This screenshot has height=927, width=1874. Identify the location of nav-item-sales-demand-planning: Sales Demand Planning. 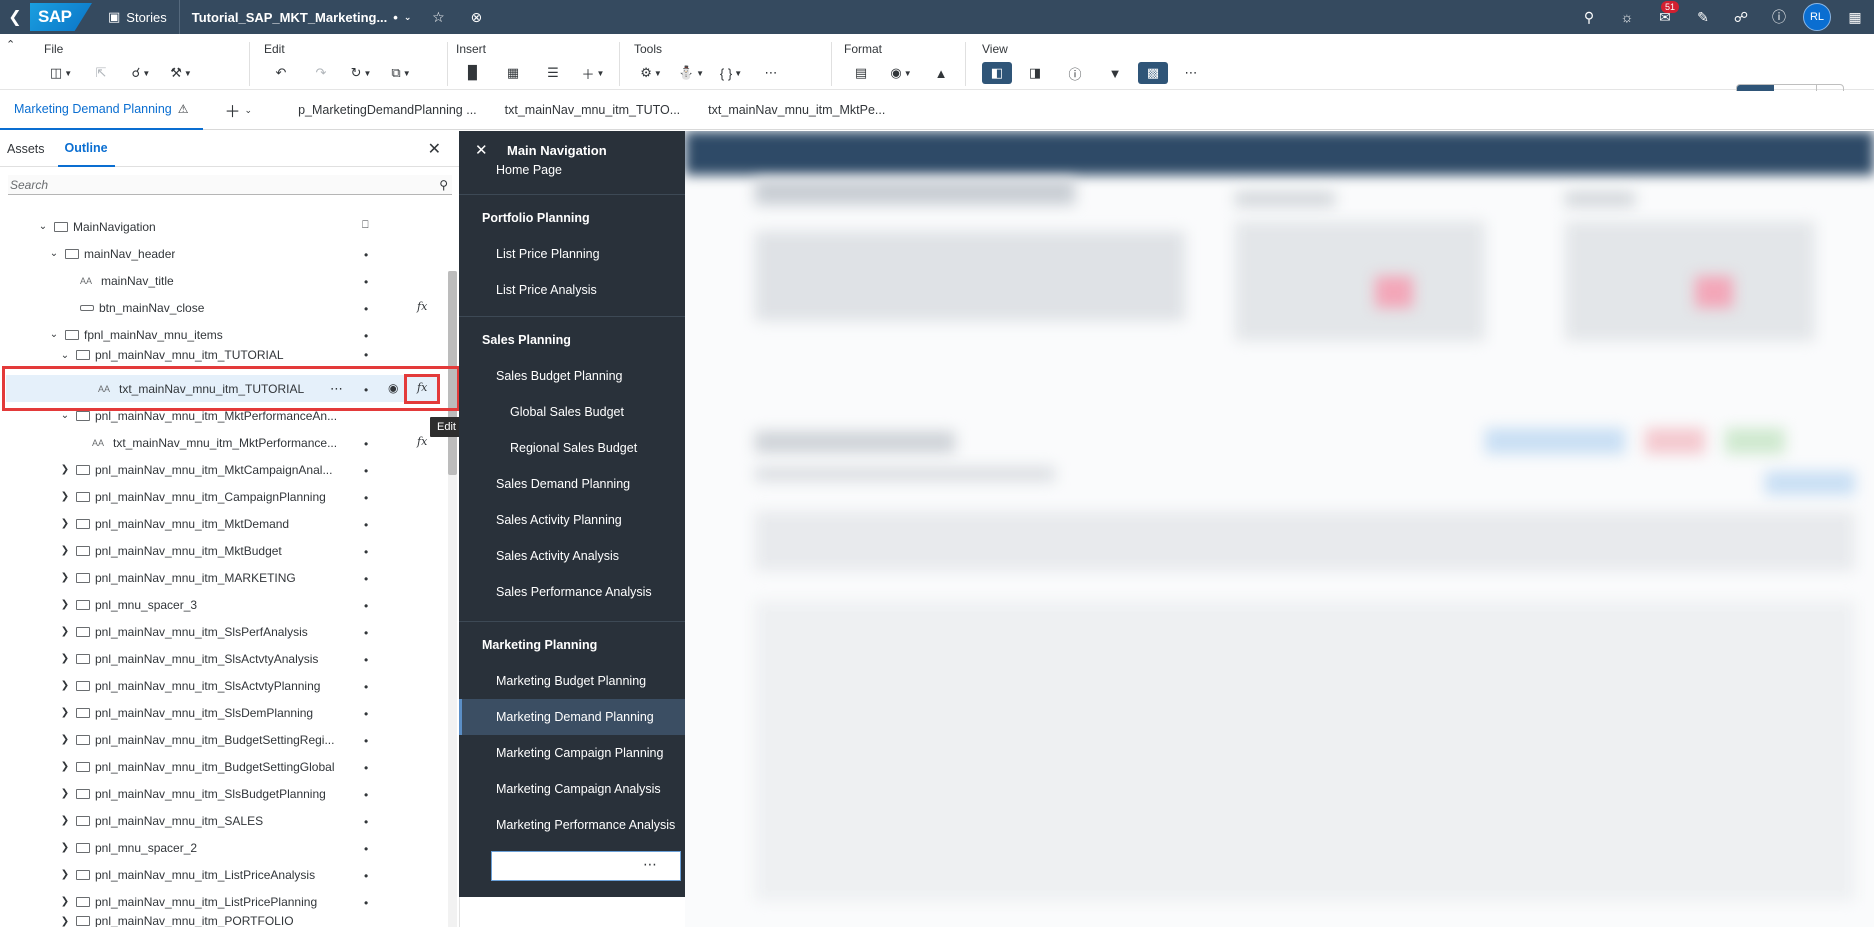
(572, 484).